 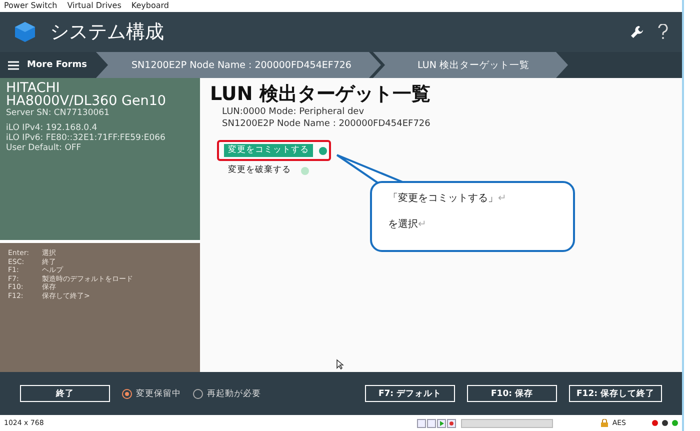 What do you see at coordinates (408, 224) in the screenshot?
I see `callout-text: を選択↵` at bounding box center [408, 224].